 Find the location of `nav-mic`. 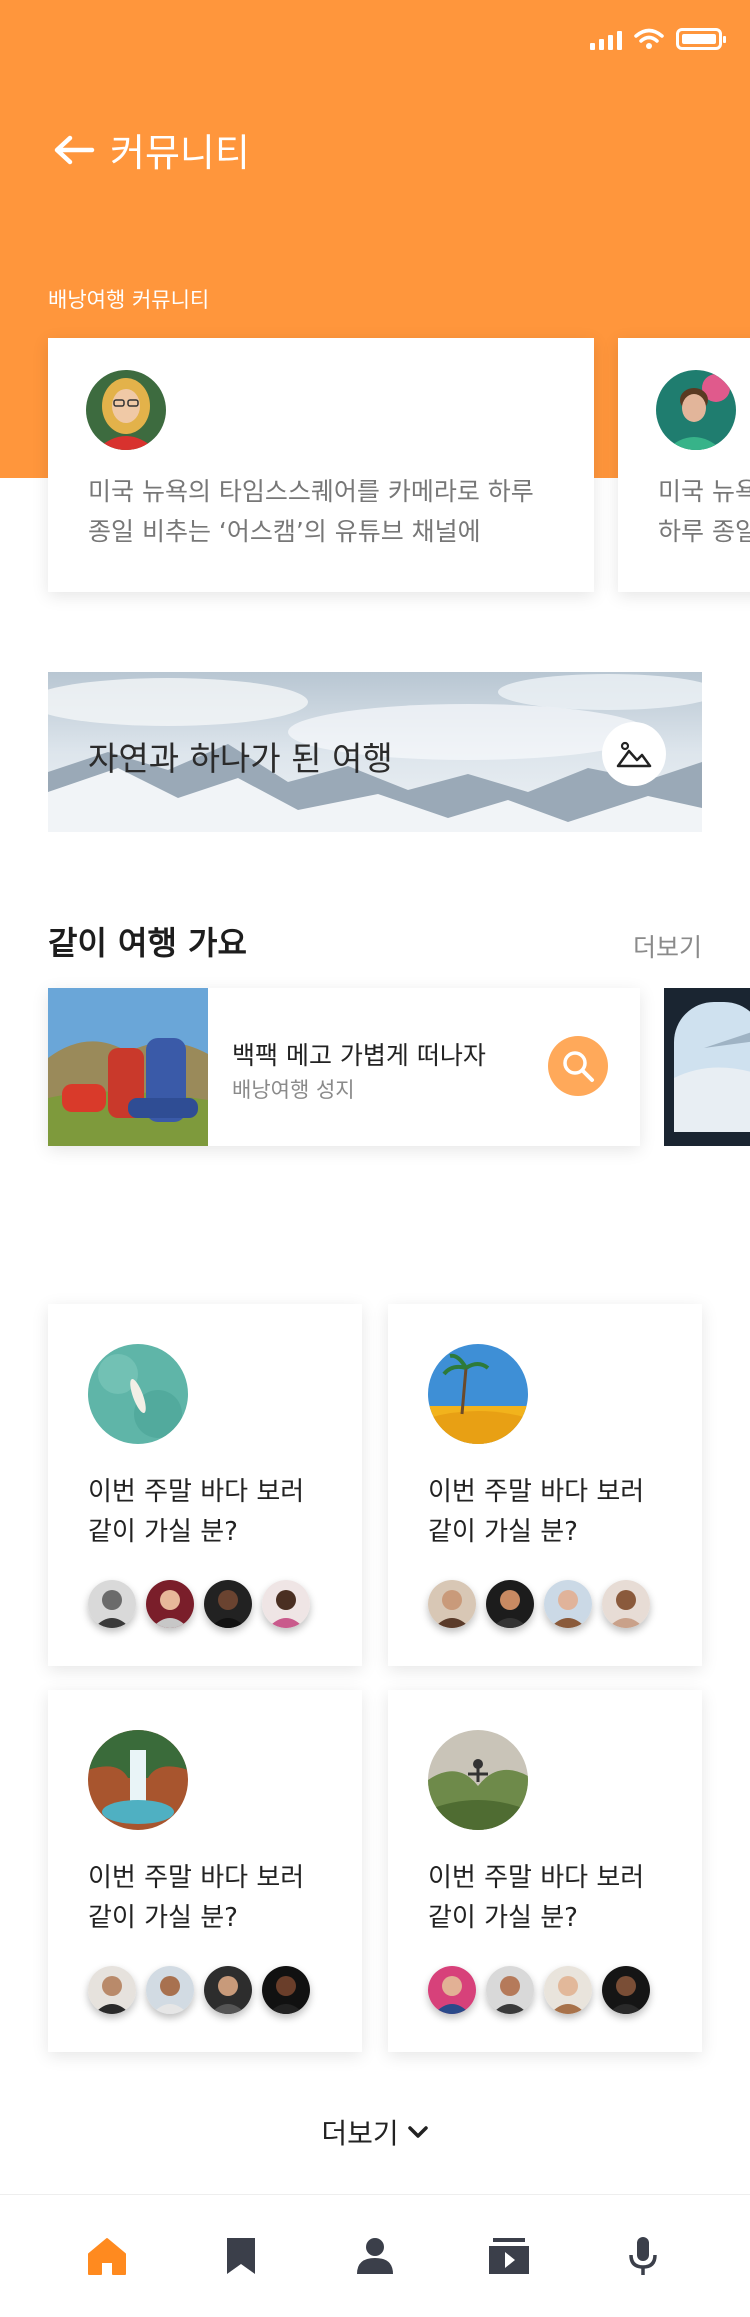

nav-mic is located at coordinates (643, 2256).